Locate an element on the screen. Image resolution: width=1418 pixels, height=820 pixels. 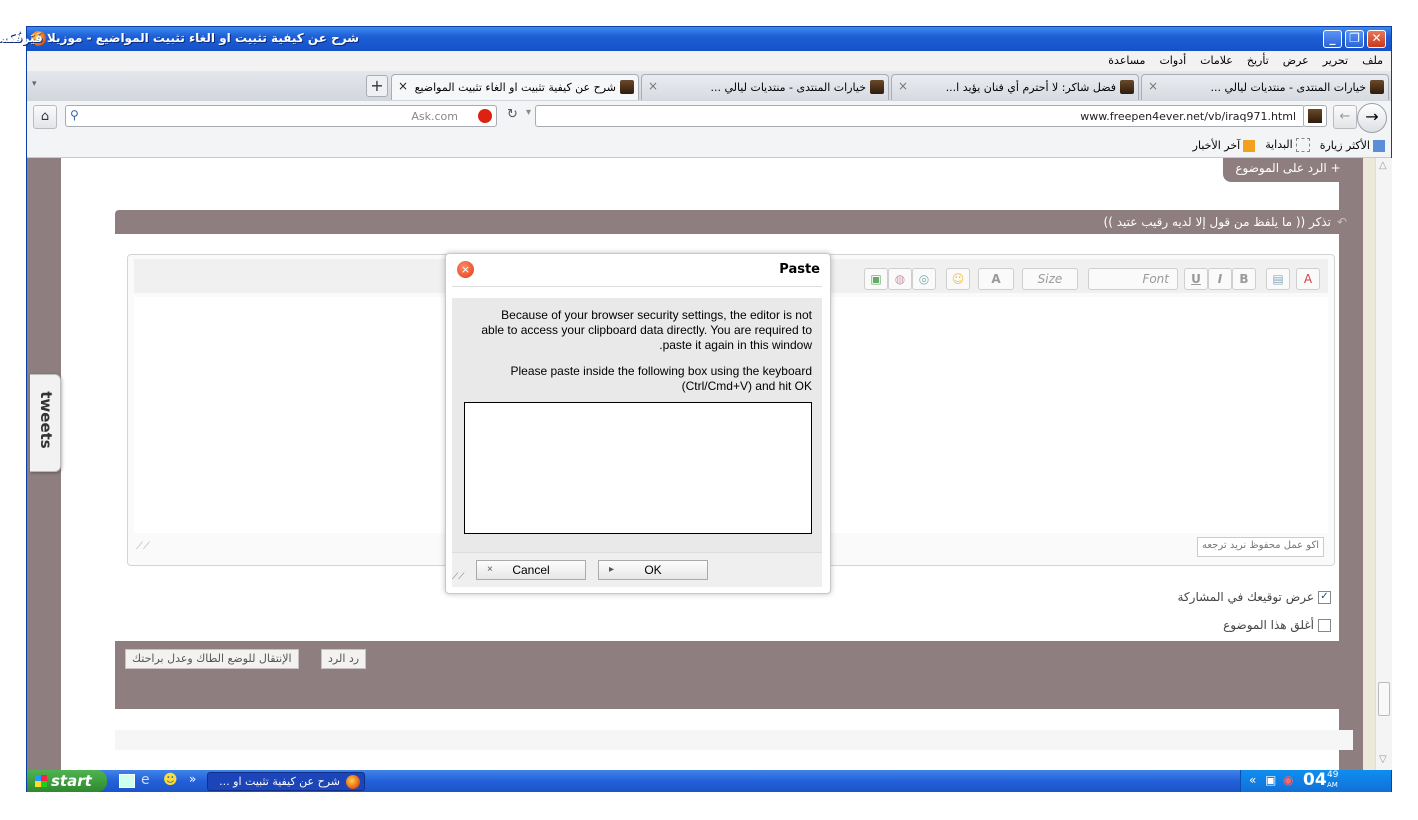
image-icon: ▣ is located at coordinates (876, 279).